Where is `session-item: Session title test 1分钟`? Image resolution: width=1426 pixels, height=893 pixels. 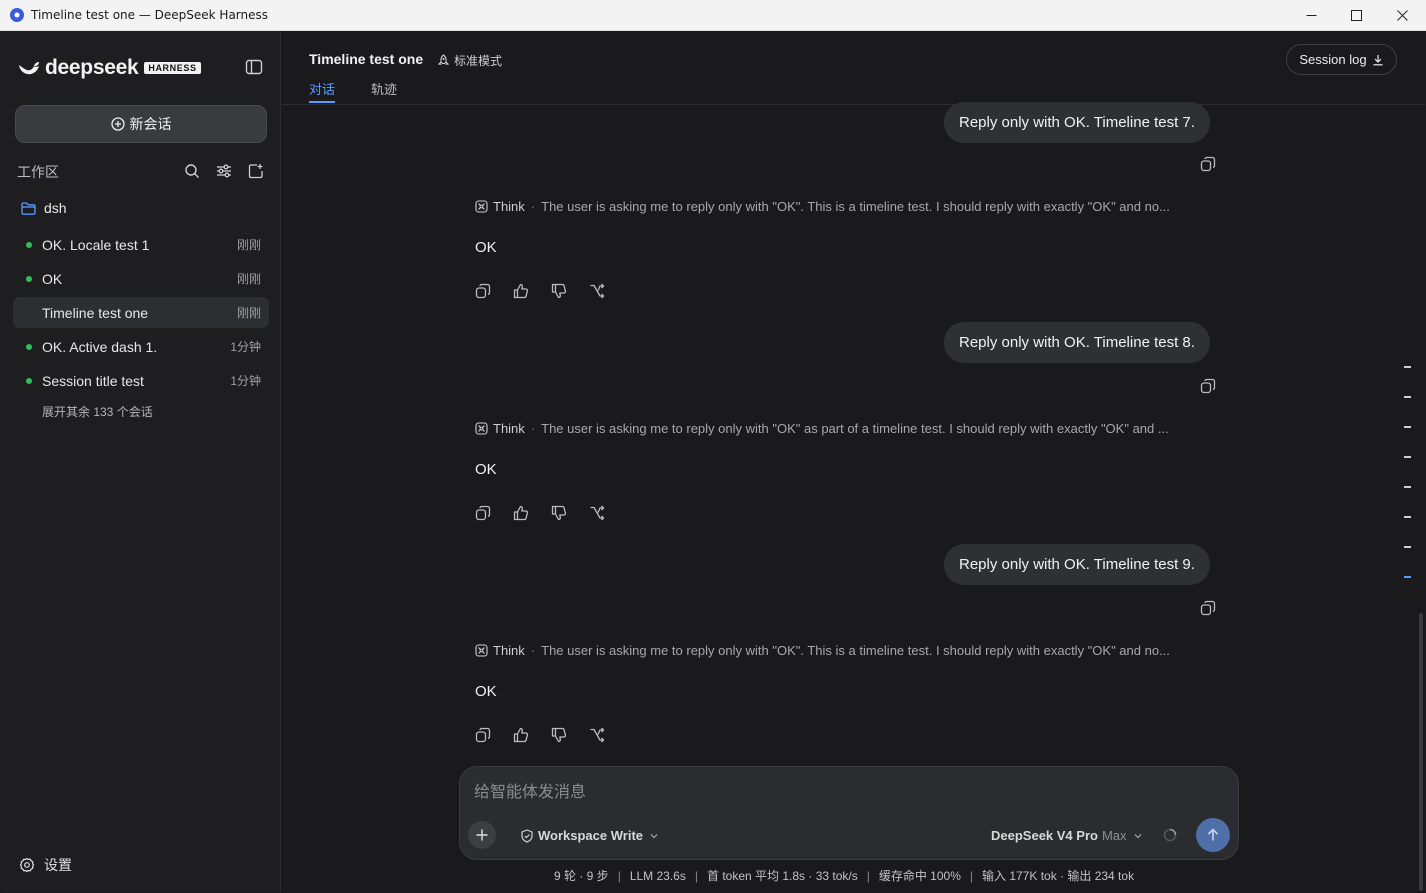 session-item: Session title test 1分钟 is located at coordinates (141, 380).